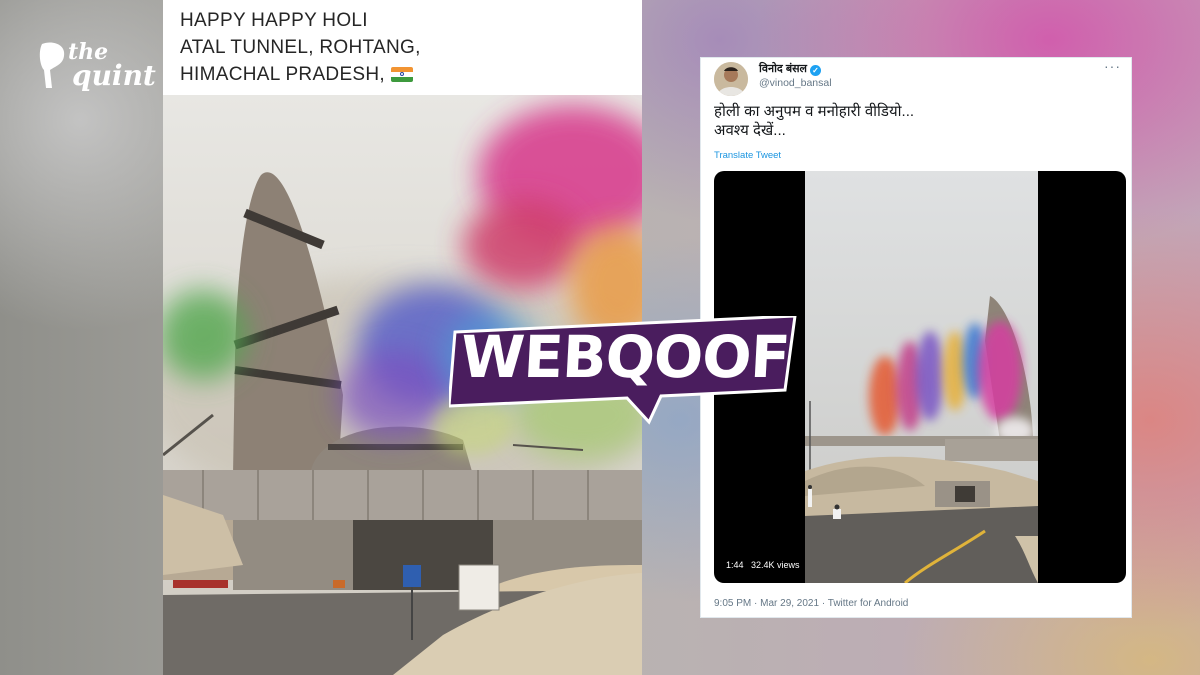 The image size is (1200, 675). Describe the element at coordinates (300, 47) in the screenshot. I see `caption-line-2: ATAL TUNNEL, ROHTANG,` at that location.